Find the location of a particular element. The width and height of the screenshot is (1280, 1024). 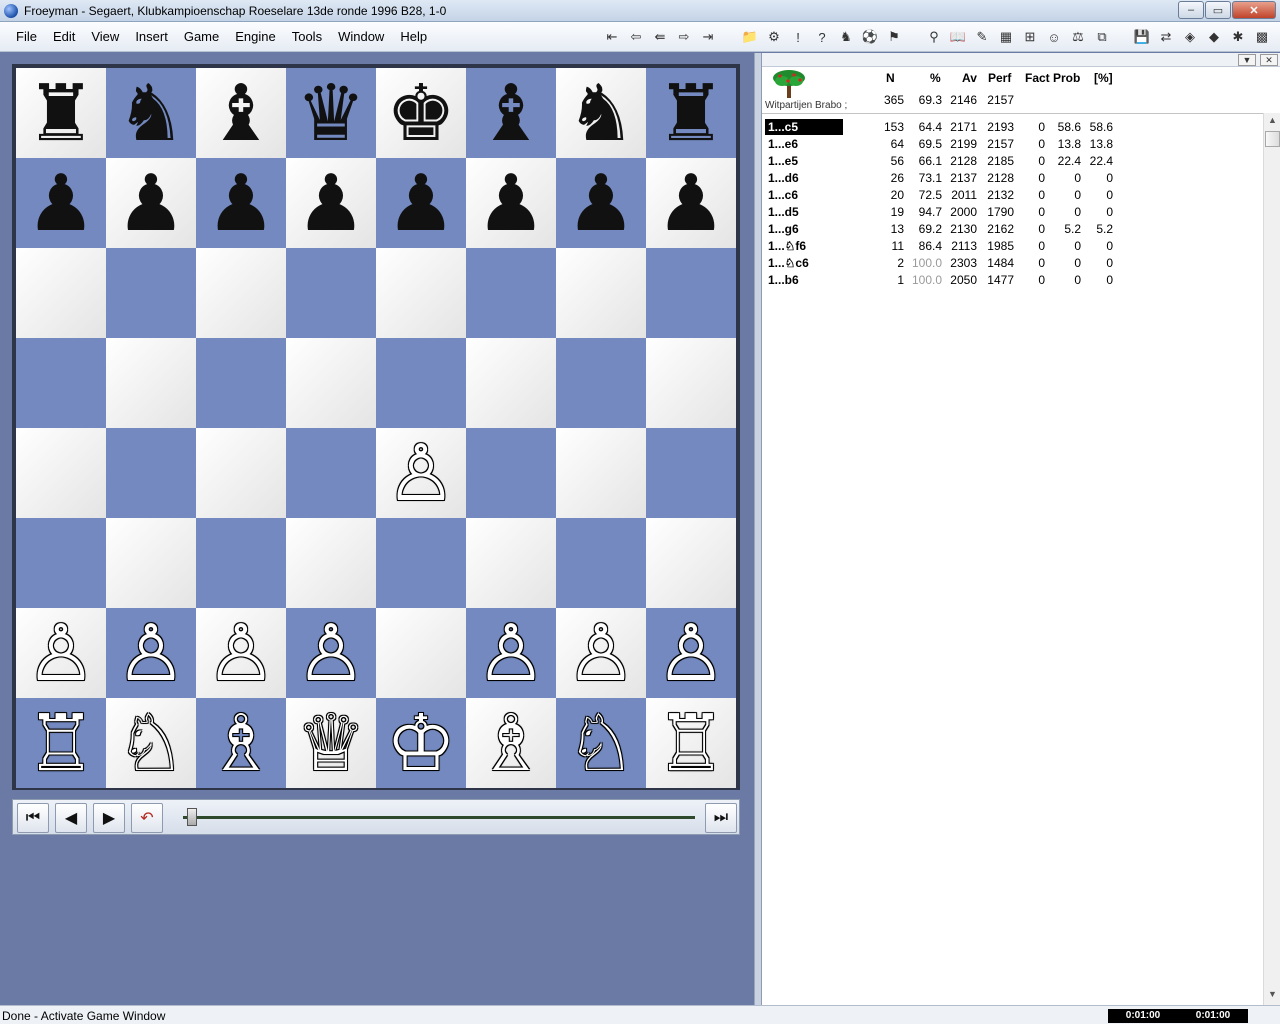

nav-toolbar-1-icon: ⇦ is located at coordinates (636, 37).